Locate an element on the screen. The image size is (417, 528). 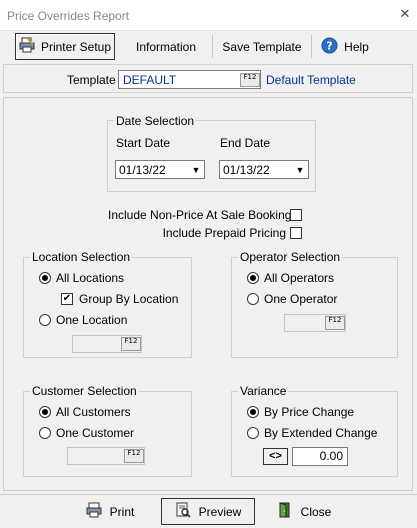
close-label: Close is located at coordinates (316, 511).